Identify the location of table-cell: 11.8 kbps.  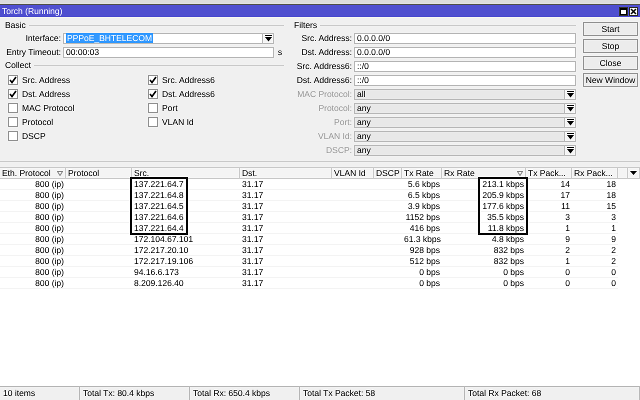
(484, 228).